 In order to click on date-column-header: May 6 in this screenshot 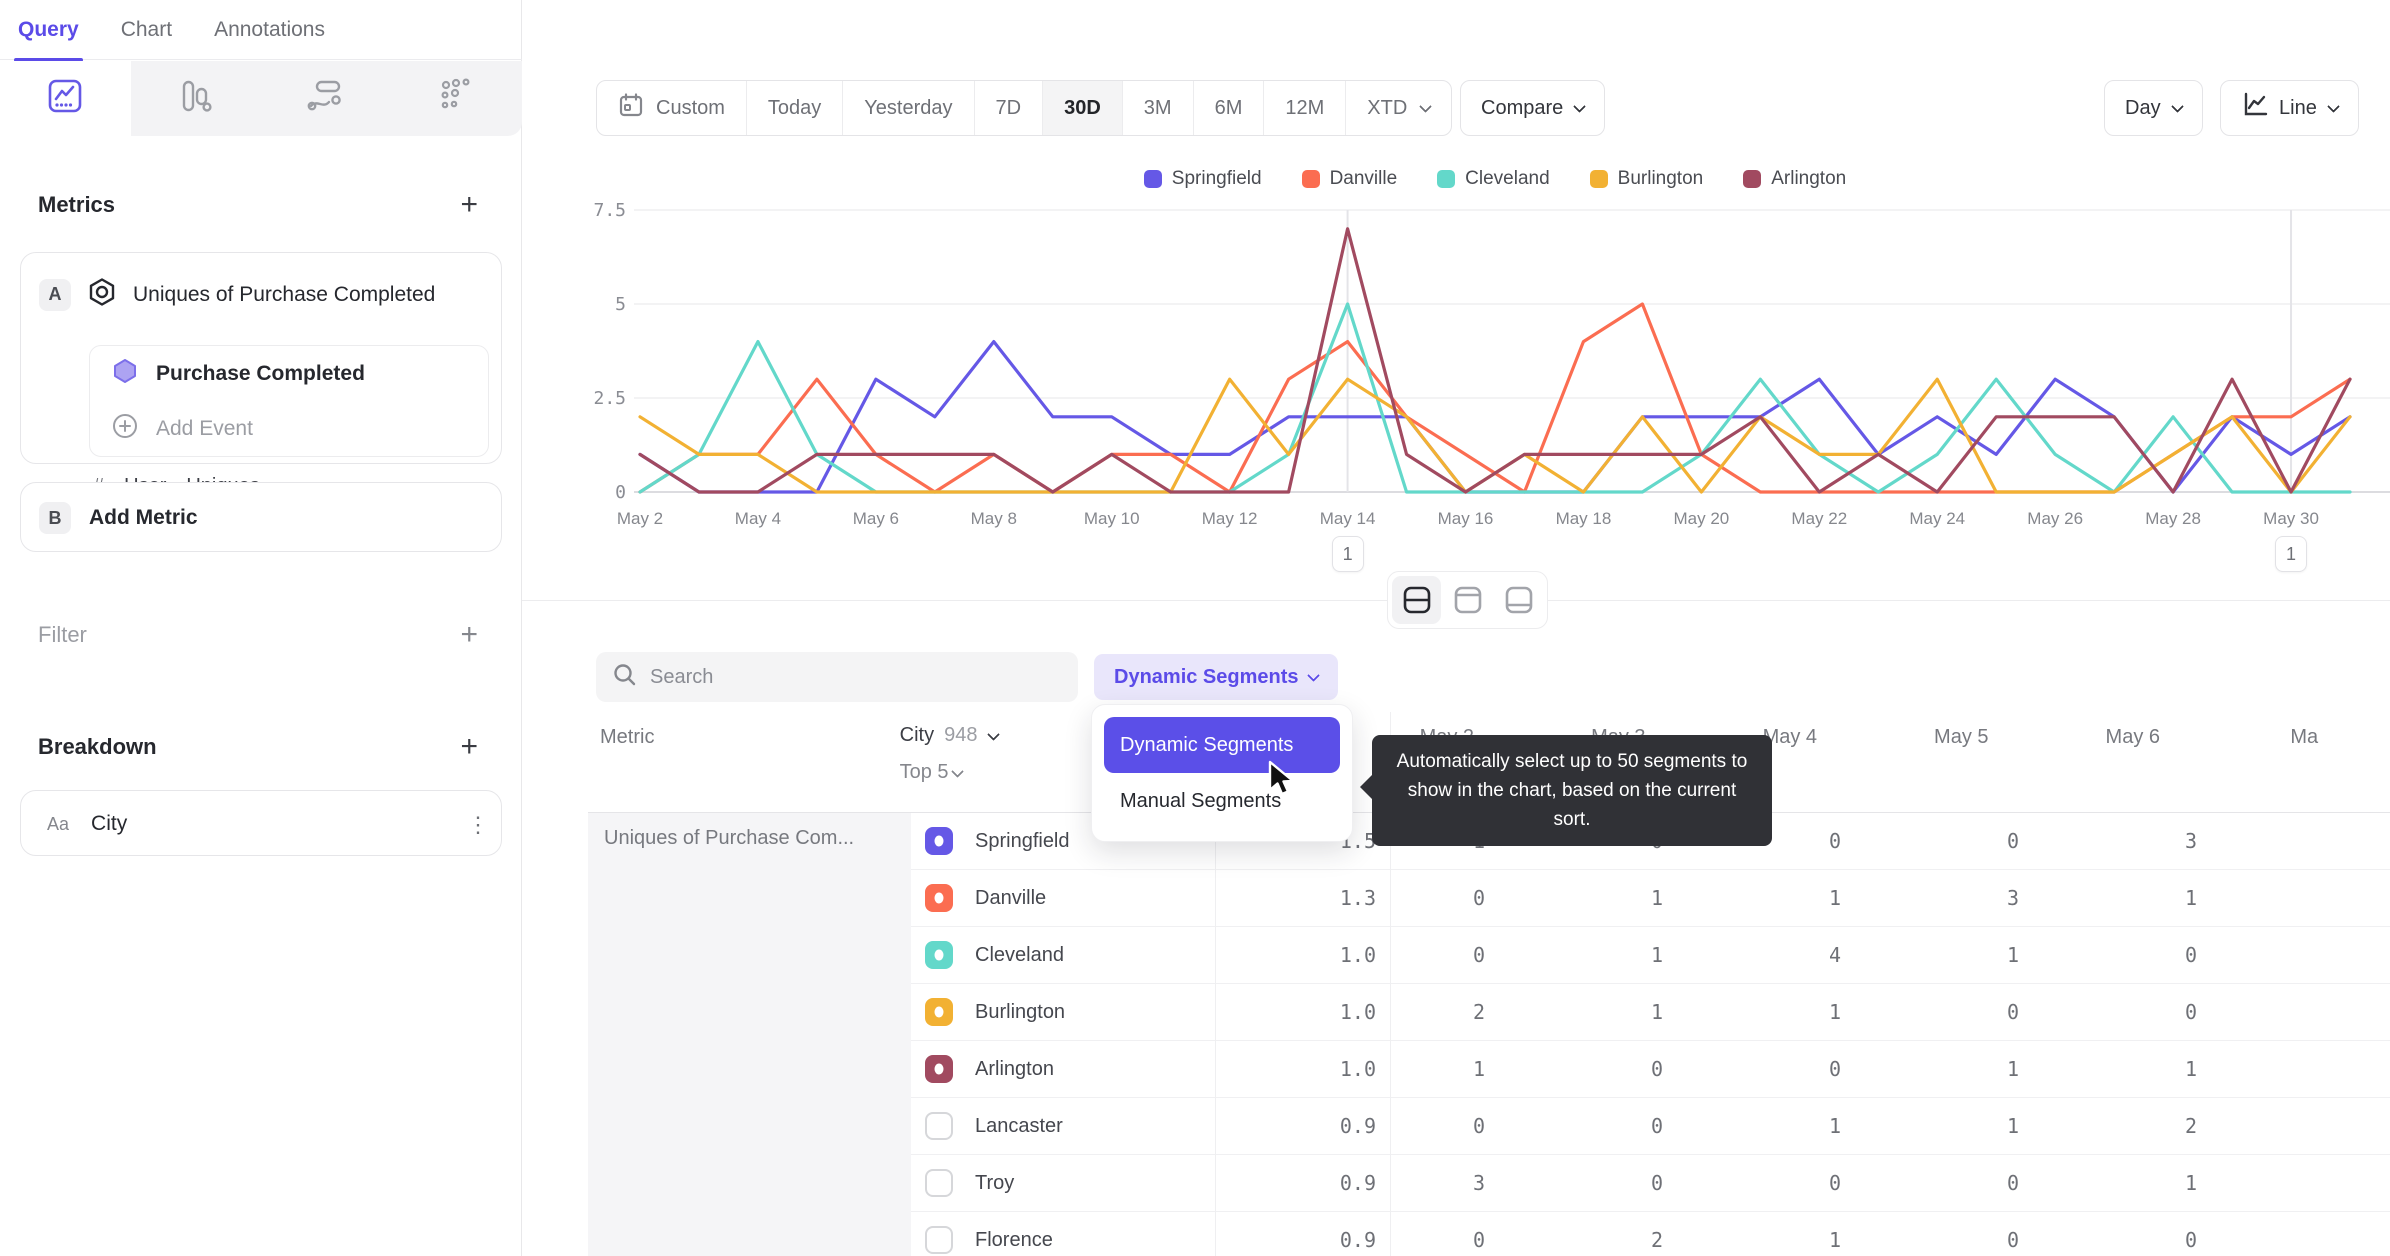, I will do `click(2132, 762)`.